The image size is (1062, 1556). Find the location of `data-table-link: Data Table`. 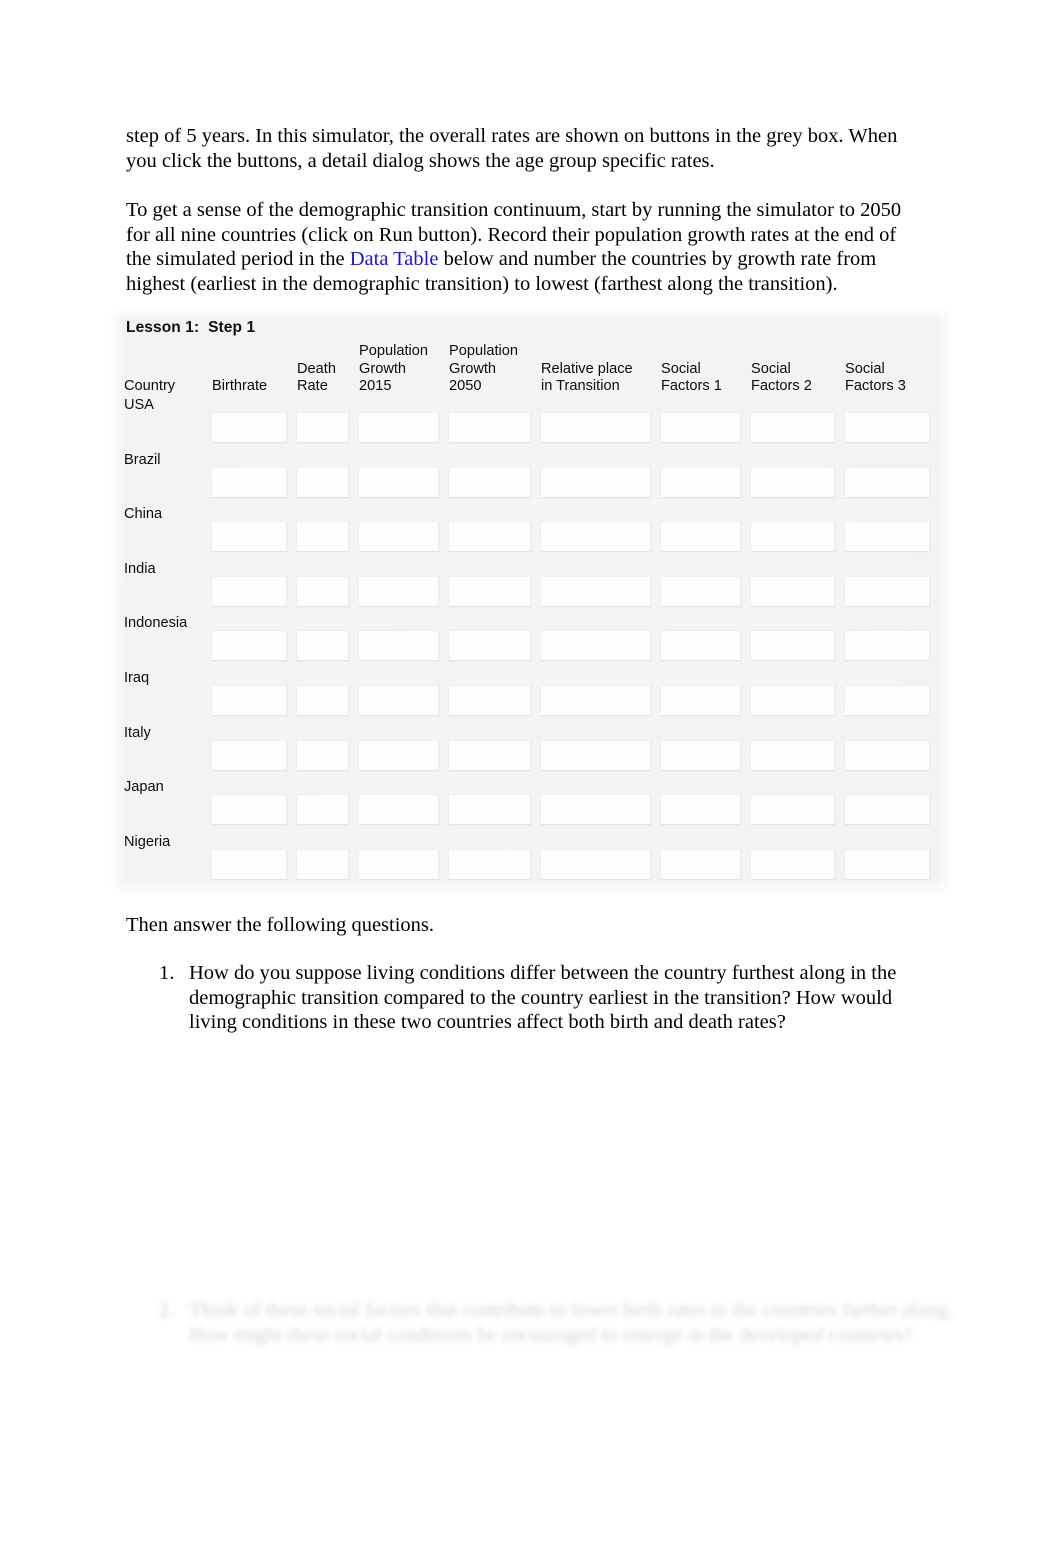

data-table-link: Data Table is located at coordinates (394, 259).